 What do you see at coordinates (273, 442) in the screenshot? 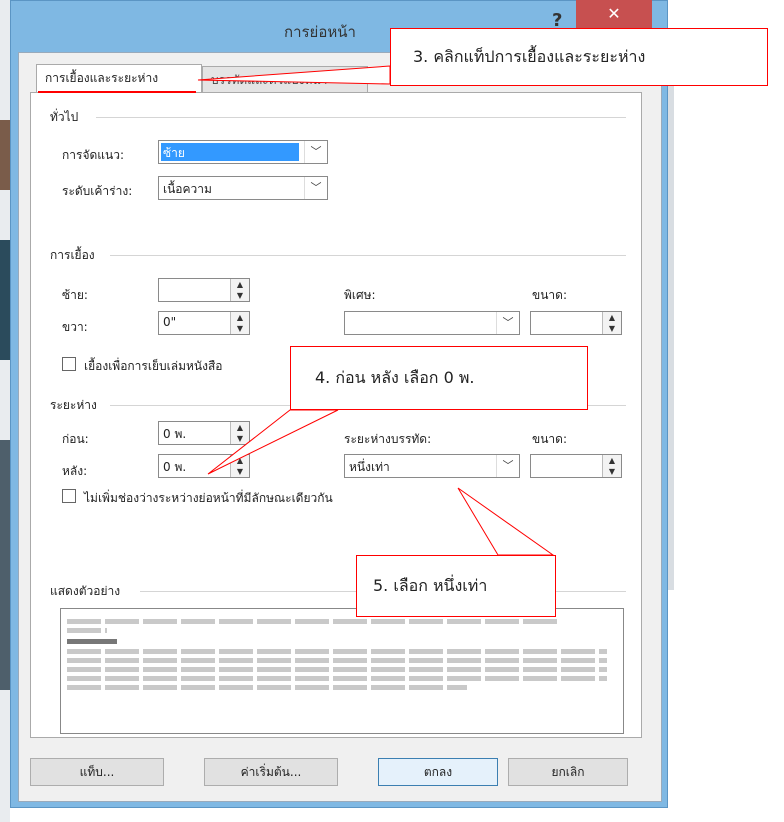
I see `callout-4-pointer` at bounding box center [273, 442].